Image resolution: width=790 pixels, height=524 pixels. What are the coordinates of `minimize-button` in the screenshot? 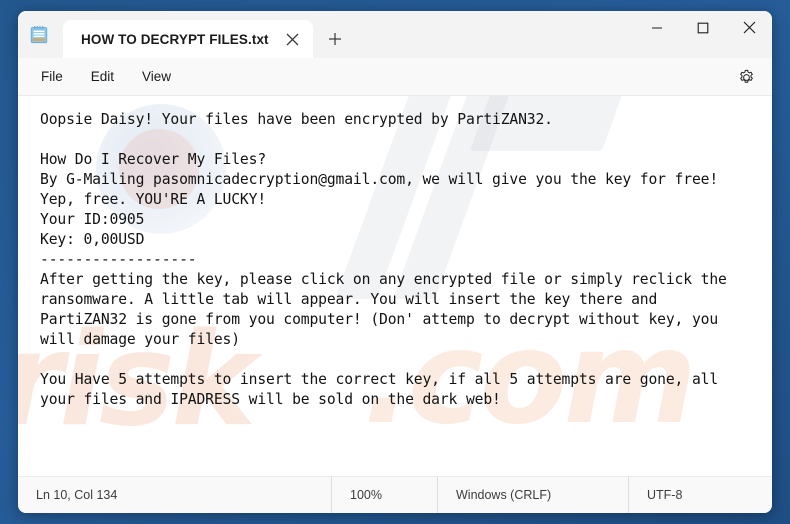 It's located at (657, 27).